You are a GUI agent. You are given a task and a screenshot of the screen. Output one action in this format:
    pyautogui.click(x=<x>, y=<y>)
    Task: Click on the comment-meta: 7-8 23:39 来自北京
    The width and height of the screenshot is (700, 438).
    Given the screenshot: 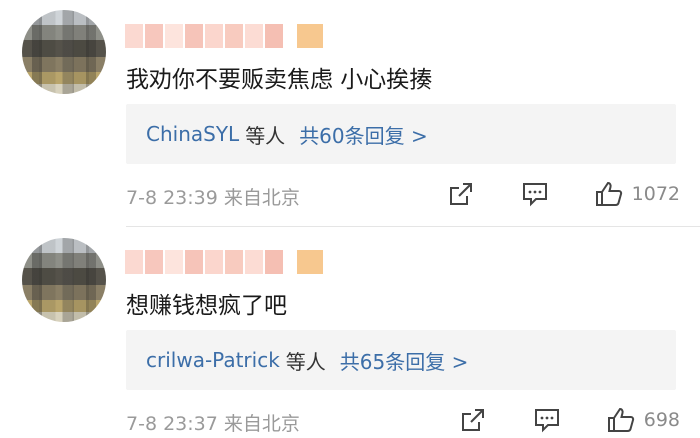 What is the action you would take?
    pyautogui.click(x=213, y=198)
    